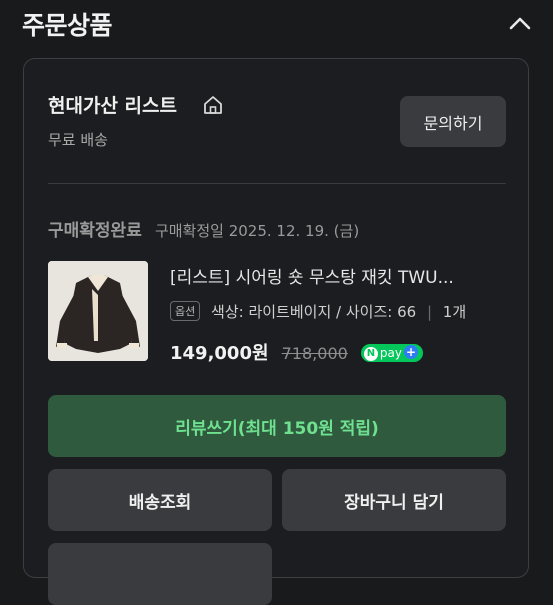 The height and width of the screenshot is (605, 553). Describe the element at coordinates (277, 426) in the screenshot. I see `write-review-button: 리뷰쓰기(최대 150원 적립)` at that location.